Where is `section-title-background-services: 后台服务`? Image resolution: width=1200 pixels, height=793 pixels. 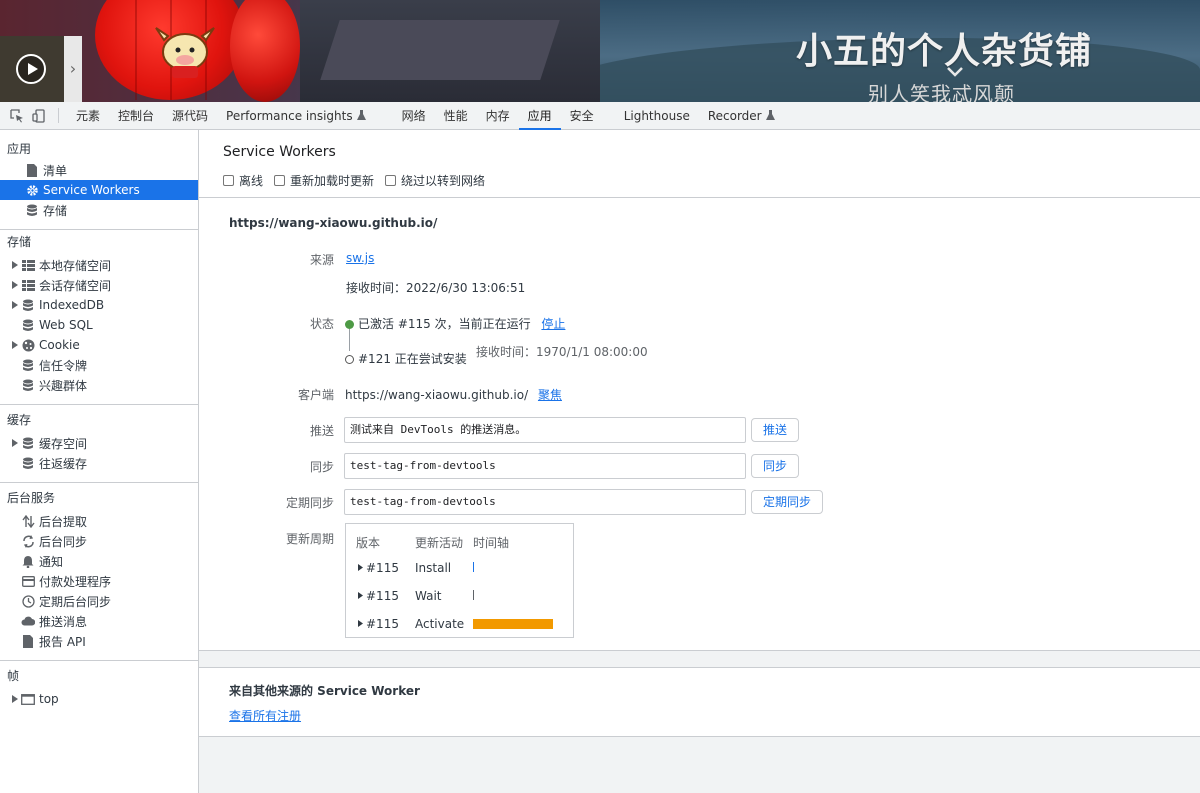
section-title-background-services: 后台服务 is located at coordinates (31, 497).